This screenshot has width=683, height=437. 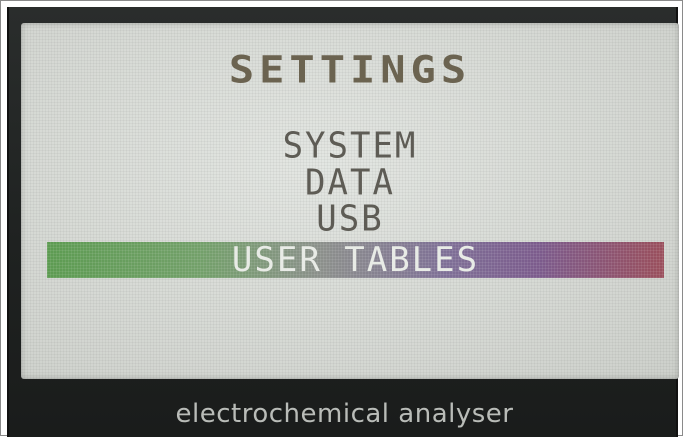 What do you see at coordinates (350, 146) in the screenshot?
I see `menu-item-system: SYSTEM` at bounding box center [350, 146].